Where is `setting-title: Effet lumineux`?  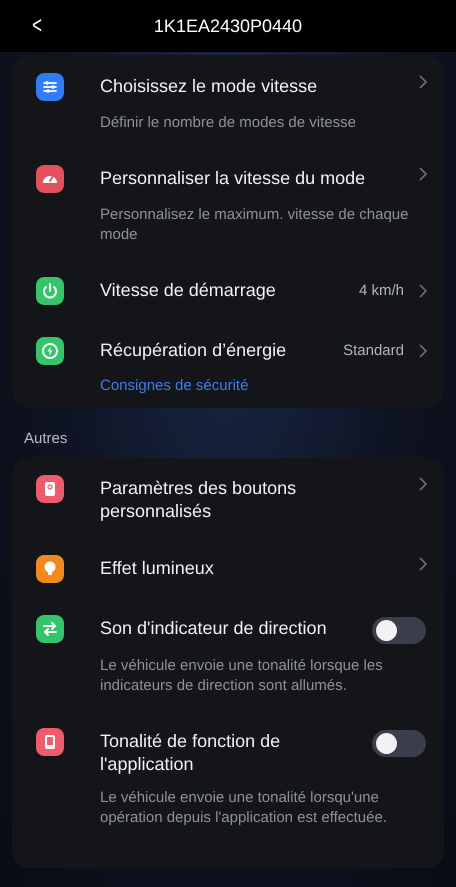
setting-title: Effet lumineux is located at coordinates (259, 570).